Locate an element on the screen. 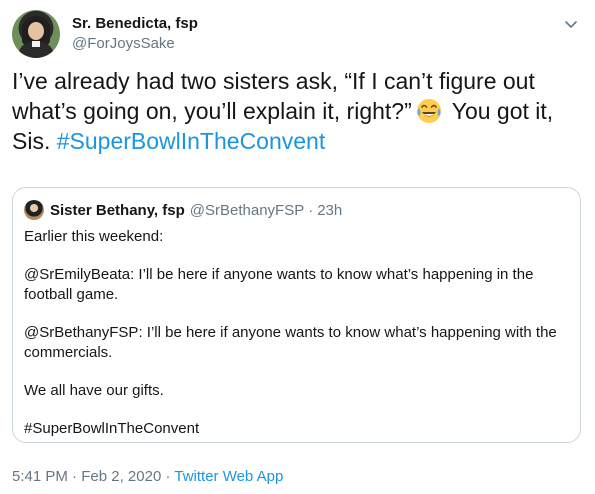 The width and height of the screenshot is (595, 494). quoted-timestamp: 23h is located at coordinates (330, 210).